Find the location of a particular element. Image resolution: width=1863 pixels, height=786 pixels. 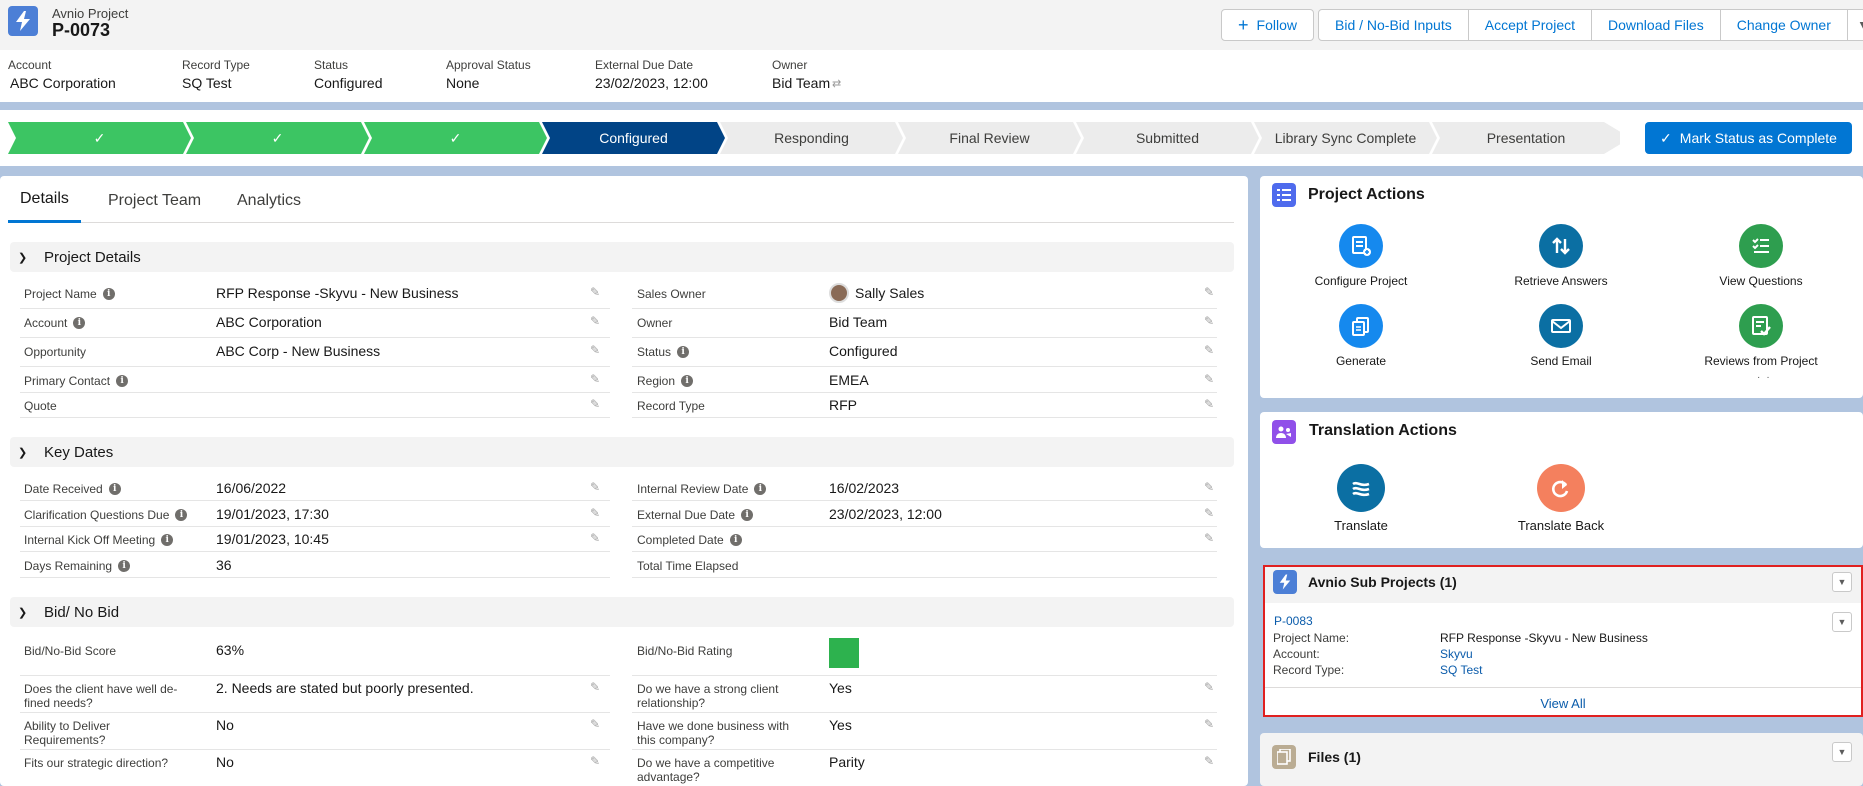

reviews-from-project-action: Reviews from Project is located at coordinates (1761, 336).